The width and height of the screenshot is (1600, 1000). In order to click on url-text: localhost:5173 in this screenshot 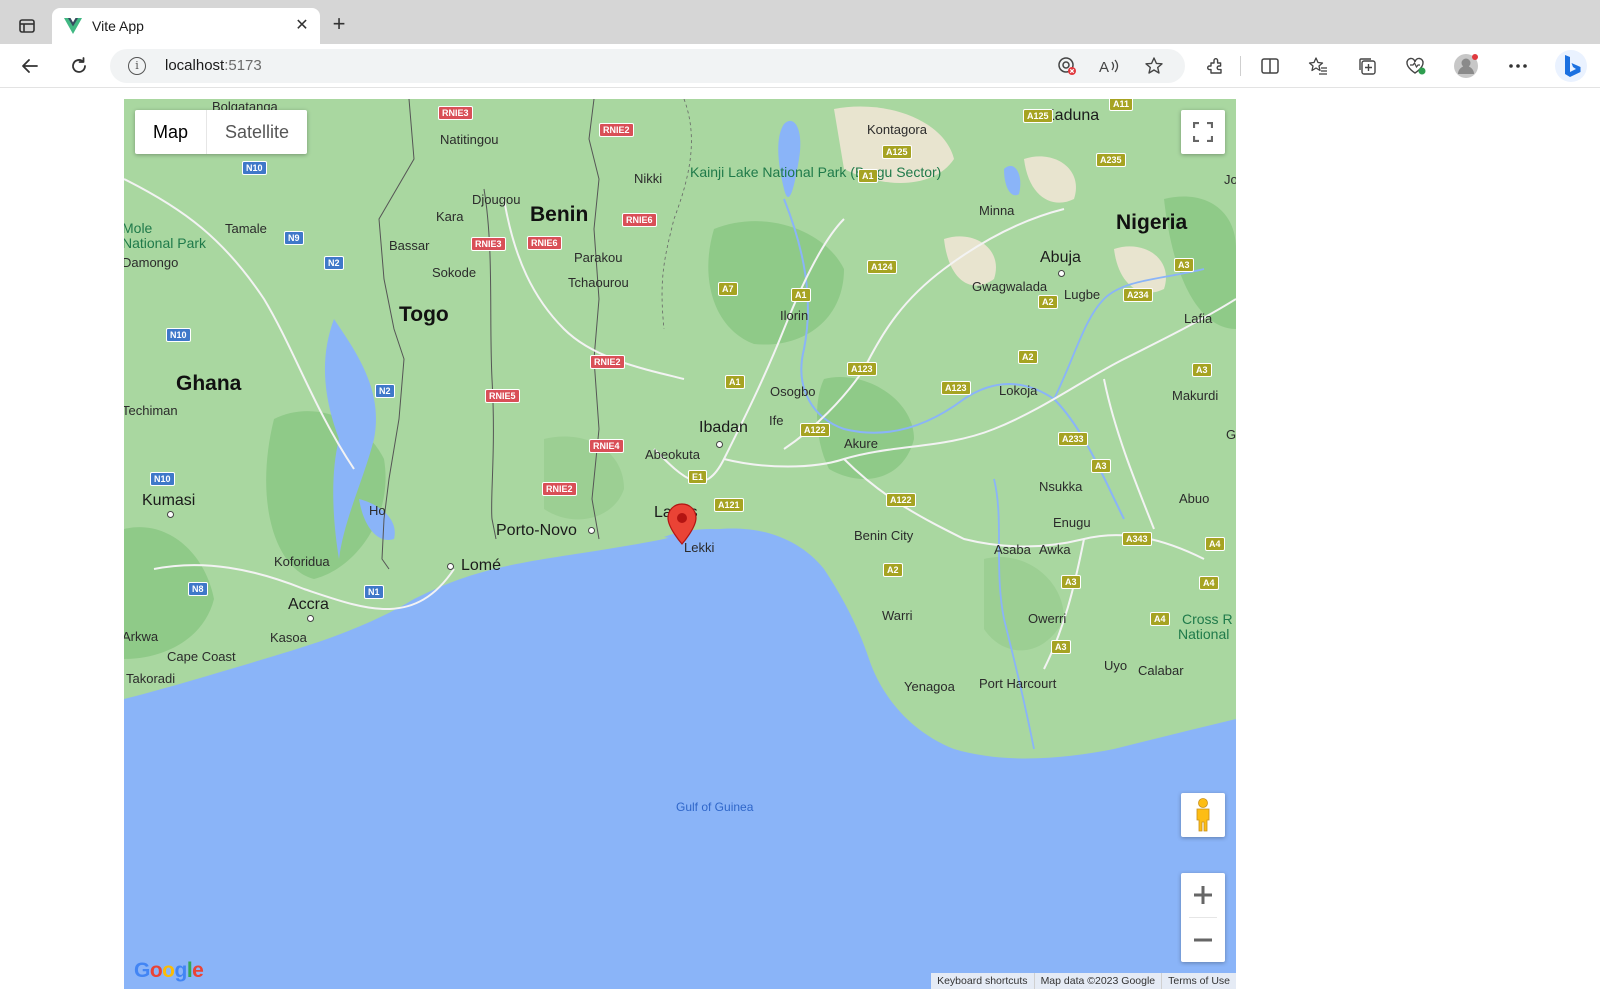, I will do `click(213, 65)`.